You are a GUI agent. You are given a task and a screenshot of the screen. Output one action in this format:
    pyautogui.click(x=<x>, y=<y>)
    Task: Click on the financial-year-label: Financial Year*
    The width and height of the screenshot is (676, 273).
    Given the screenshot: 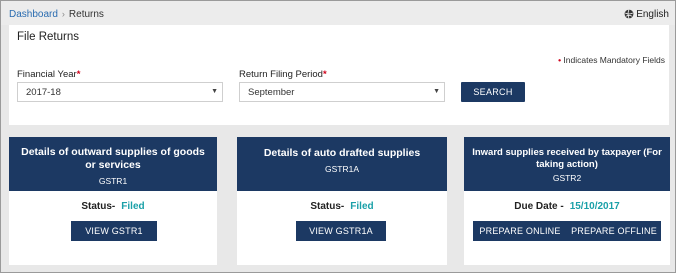 What is the action you would take?
    pyautogui.click(x=48, y=74)
    